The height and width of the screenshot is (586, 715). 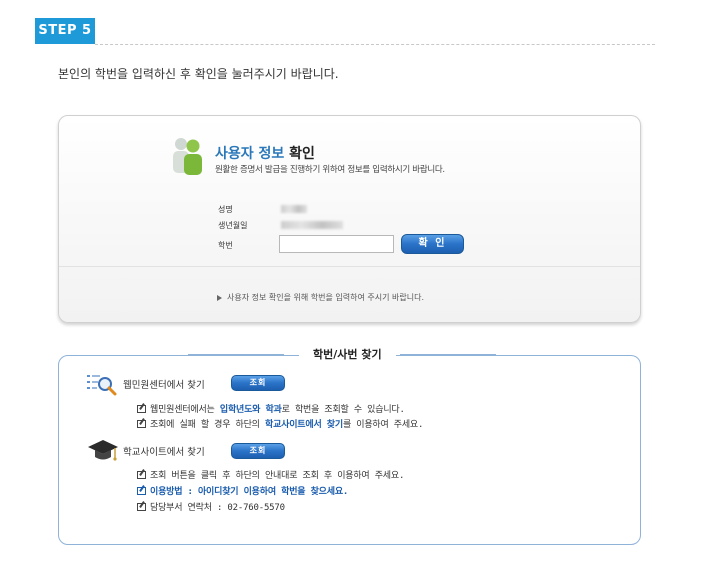 What do you see at coordinates (336, 244) in the screenshot?
I see `student-id-input` at bounding box center [336, 244].